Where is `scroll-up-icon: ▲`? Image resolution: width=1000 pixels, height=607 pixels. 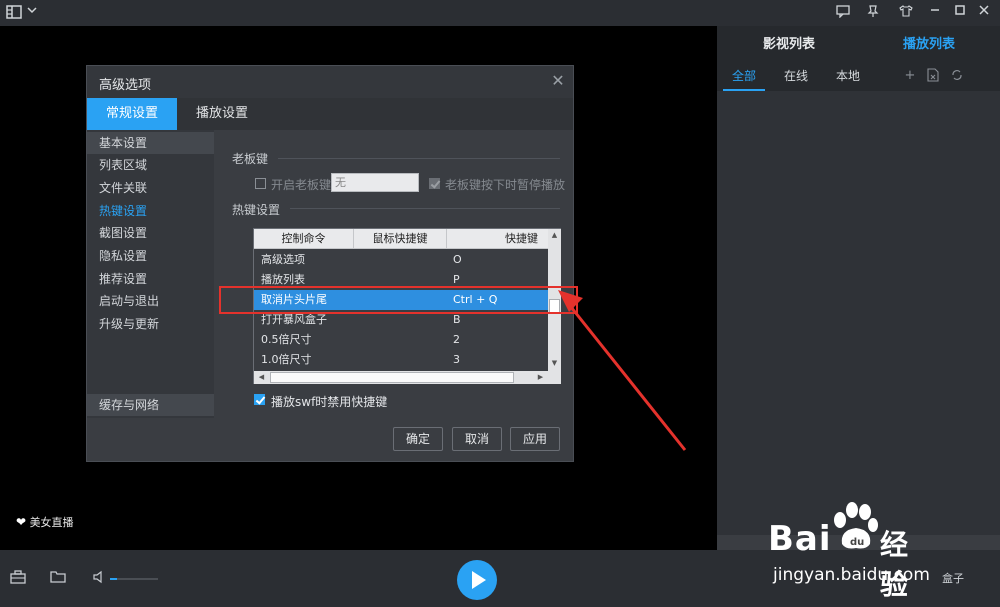
scroll-up-icon: ▲ is located at coordinates (554, 235).